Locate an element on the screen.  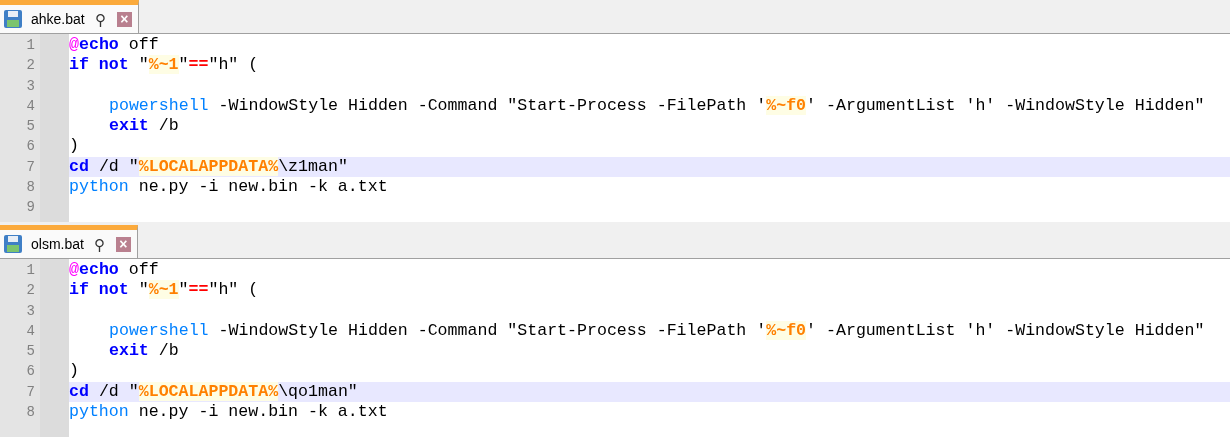
tab-title: olsm.bat is located at coordinates (57, 244).